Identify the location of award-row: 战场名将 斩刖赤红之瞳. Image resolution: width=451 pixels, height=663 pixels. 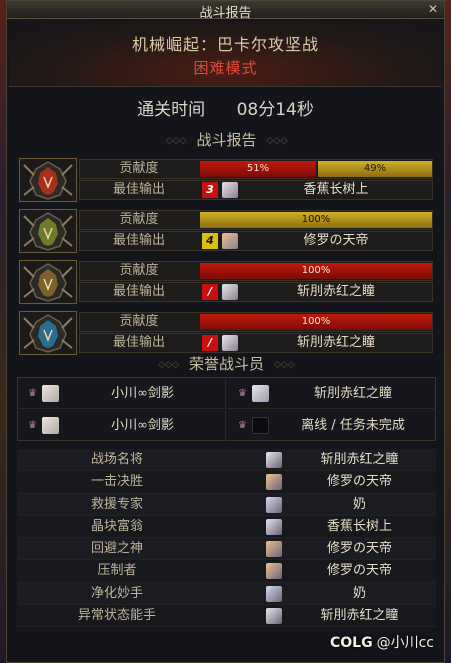
(226, 460).